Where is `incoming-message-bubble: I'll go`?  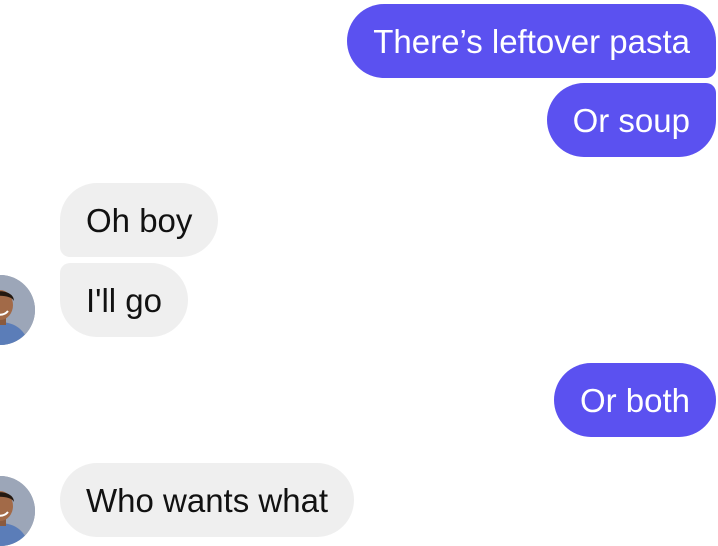
incoming-message-bubble: I'll go is located at coordinates (124, 300).